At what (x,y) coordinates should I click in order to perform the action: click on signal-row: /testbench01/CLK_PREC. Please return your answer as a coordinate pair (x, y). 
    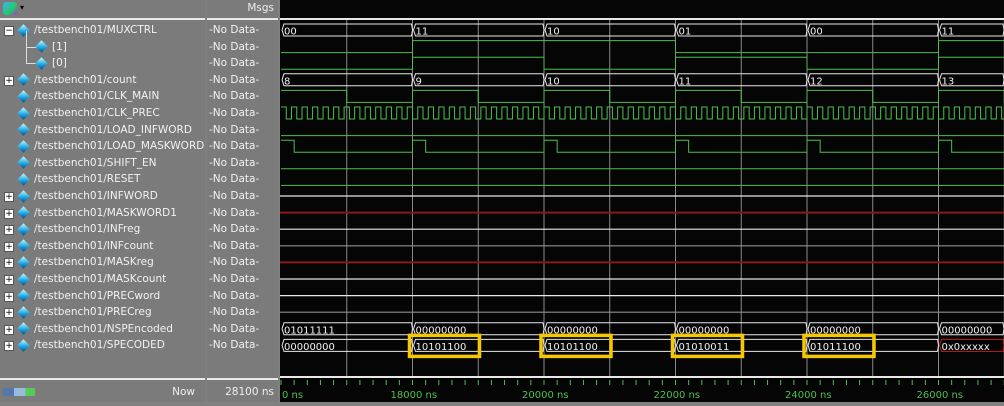
    Looking at the image, I should click on (89, 113).